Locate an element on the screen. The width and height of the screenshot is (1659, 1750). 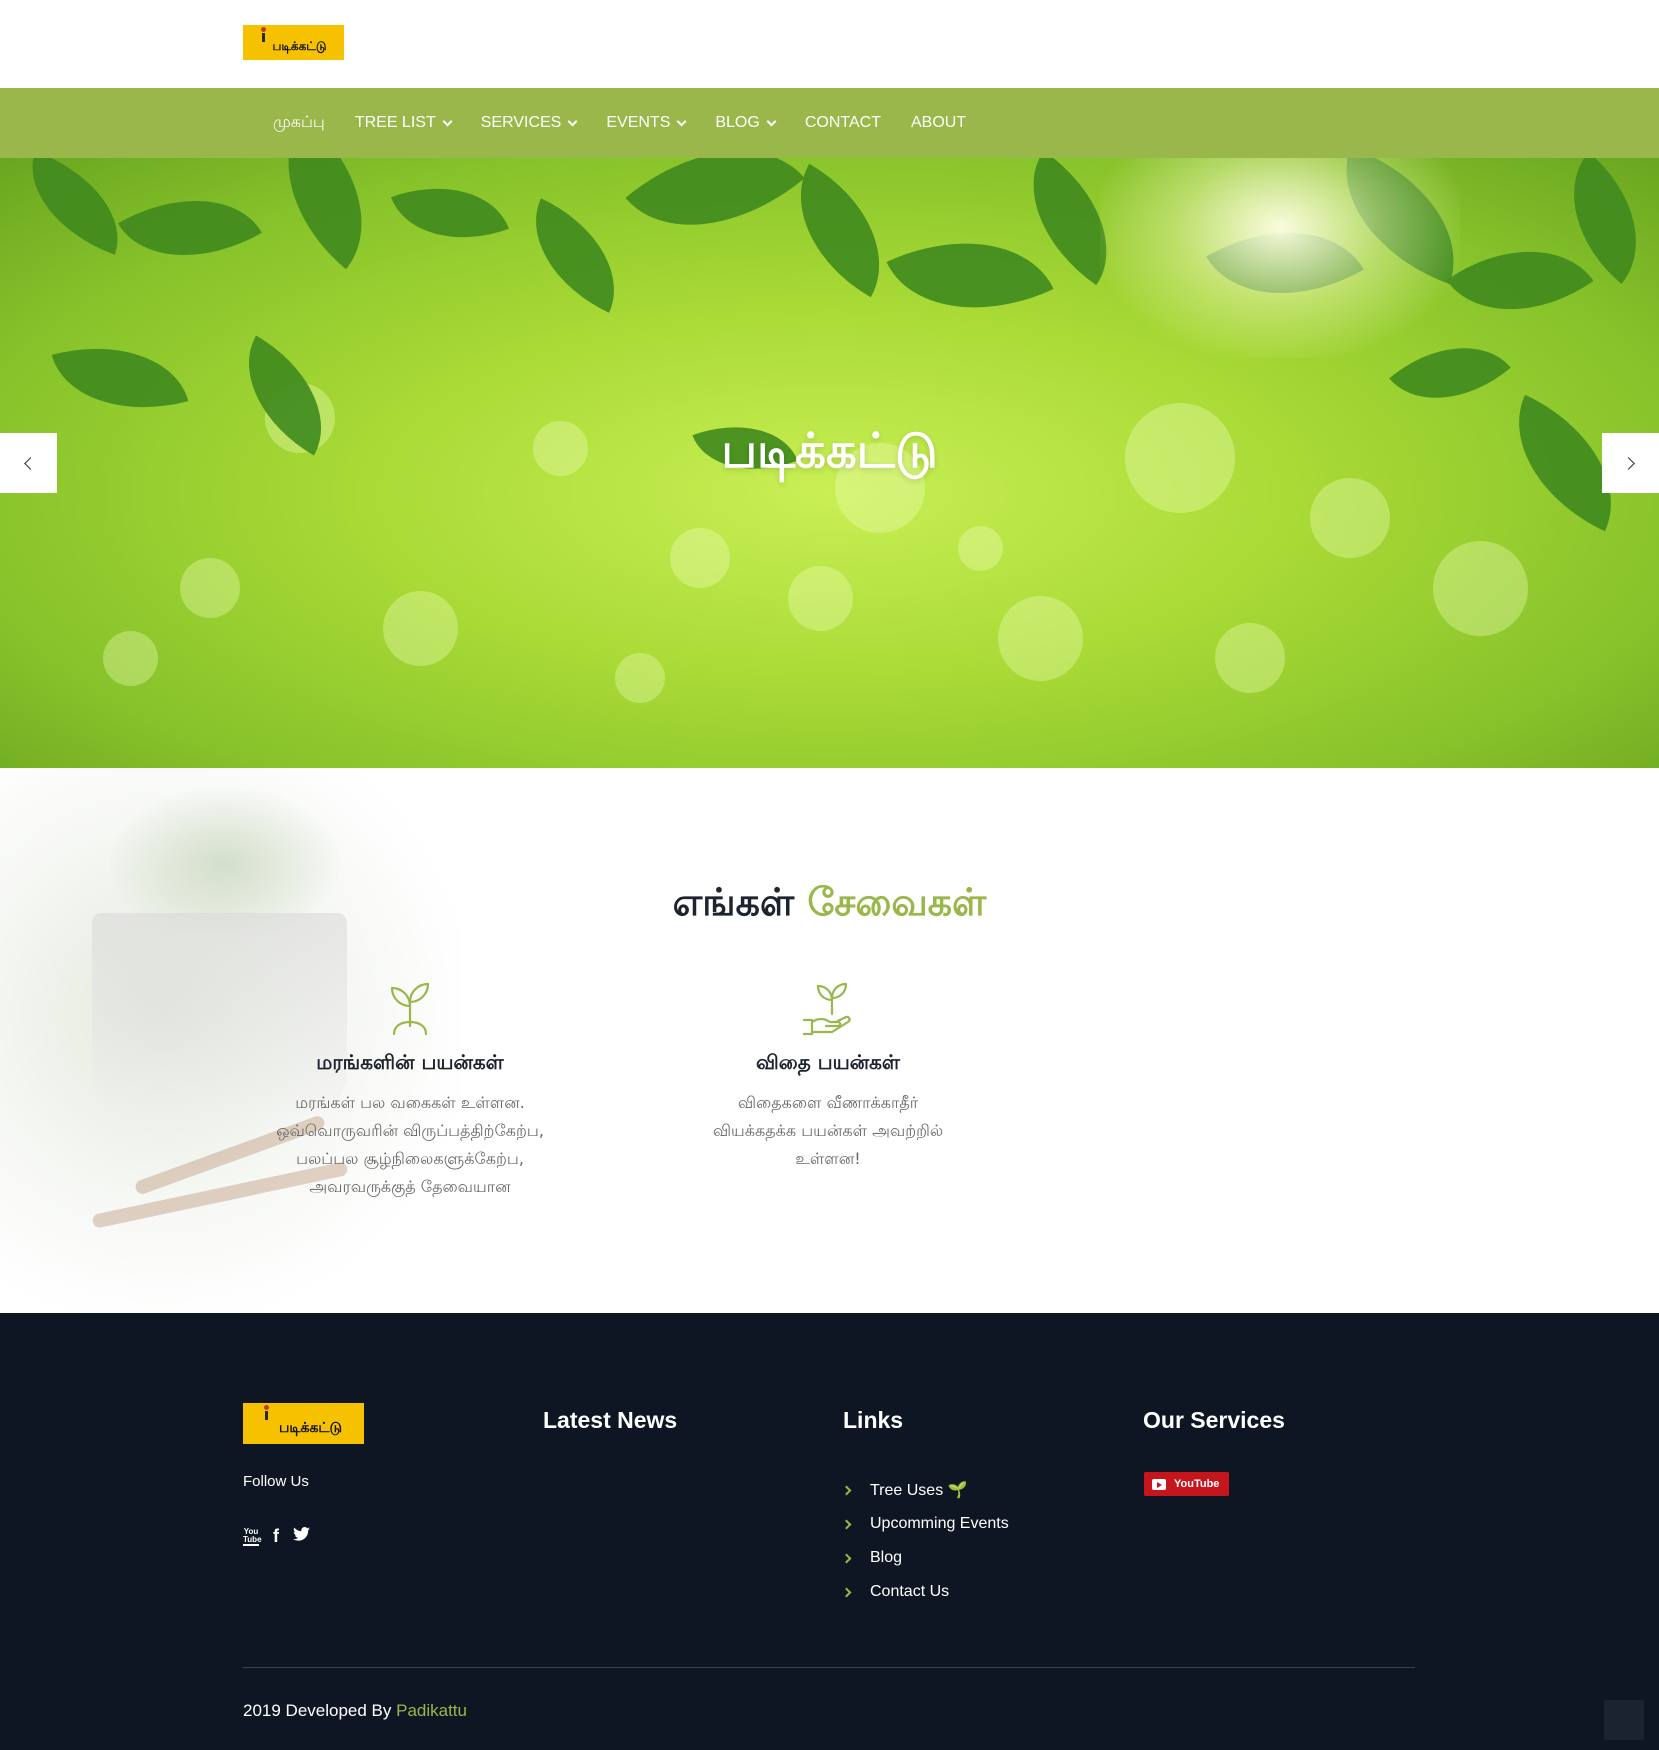
footer-link-label: Blog is located at coordinates (886, 1557).